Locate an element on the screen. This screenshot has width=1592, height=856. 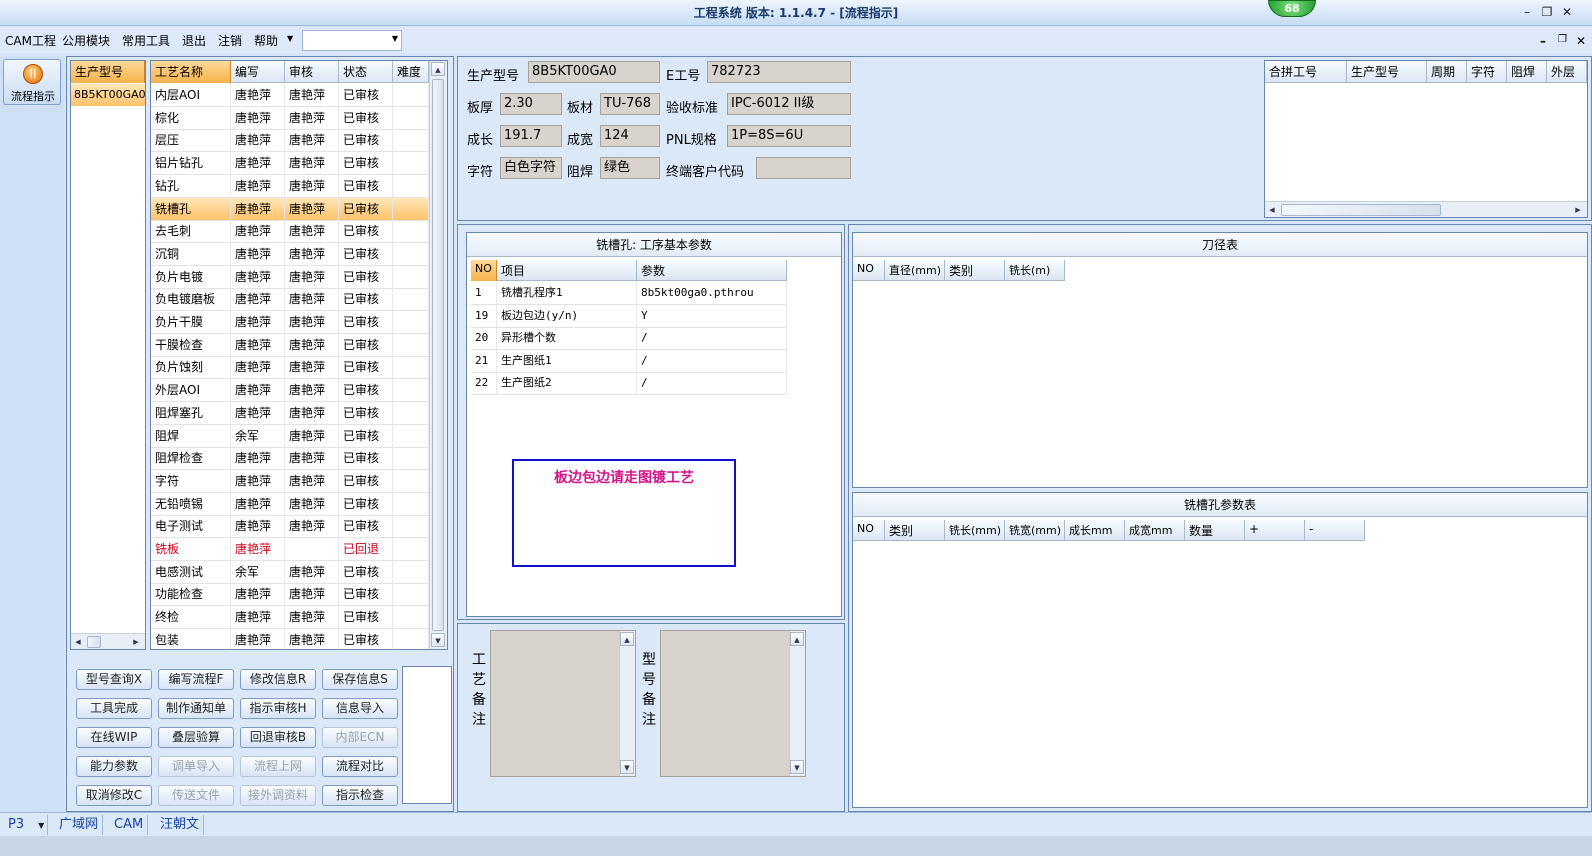
table-row: 棕化 唐艳萍 唐艳萍 已审核 is located at coordinates (290, 118).